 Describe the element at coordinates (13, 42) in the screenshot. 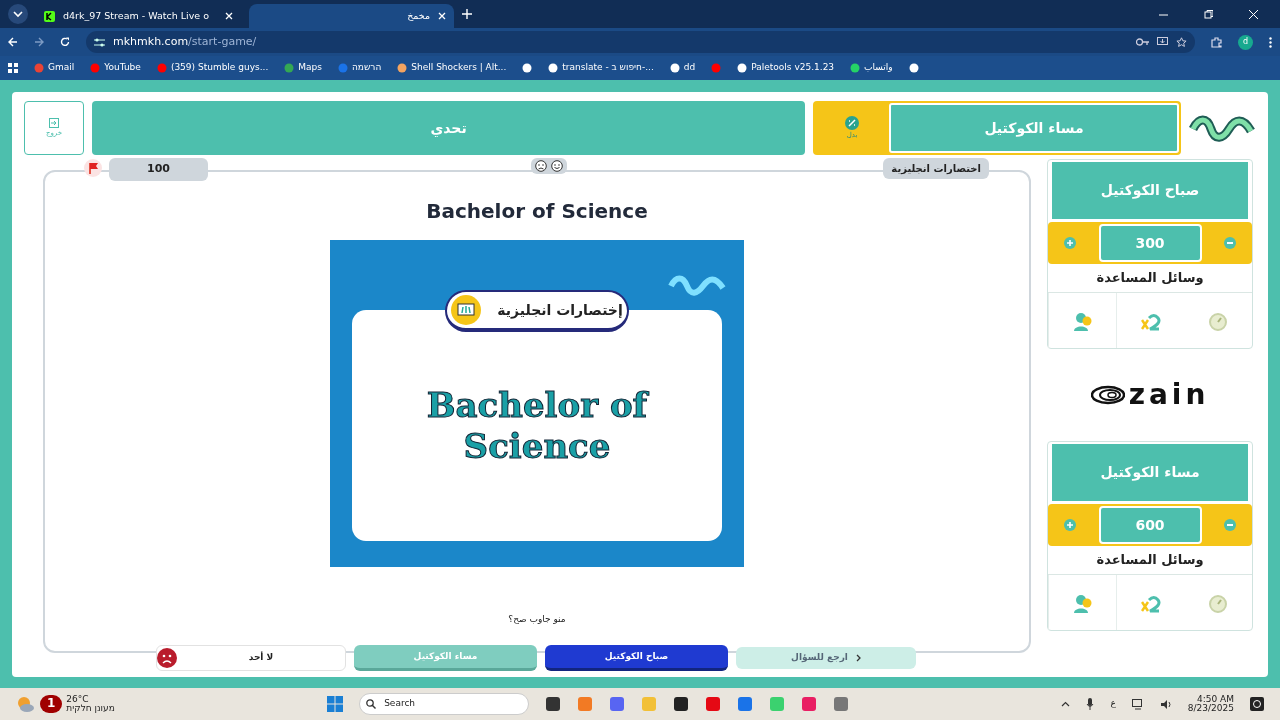

I see `back-icon` at that location.